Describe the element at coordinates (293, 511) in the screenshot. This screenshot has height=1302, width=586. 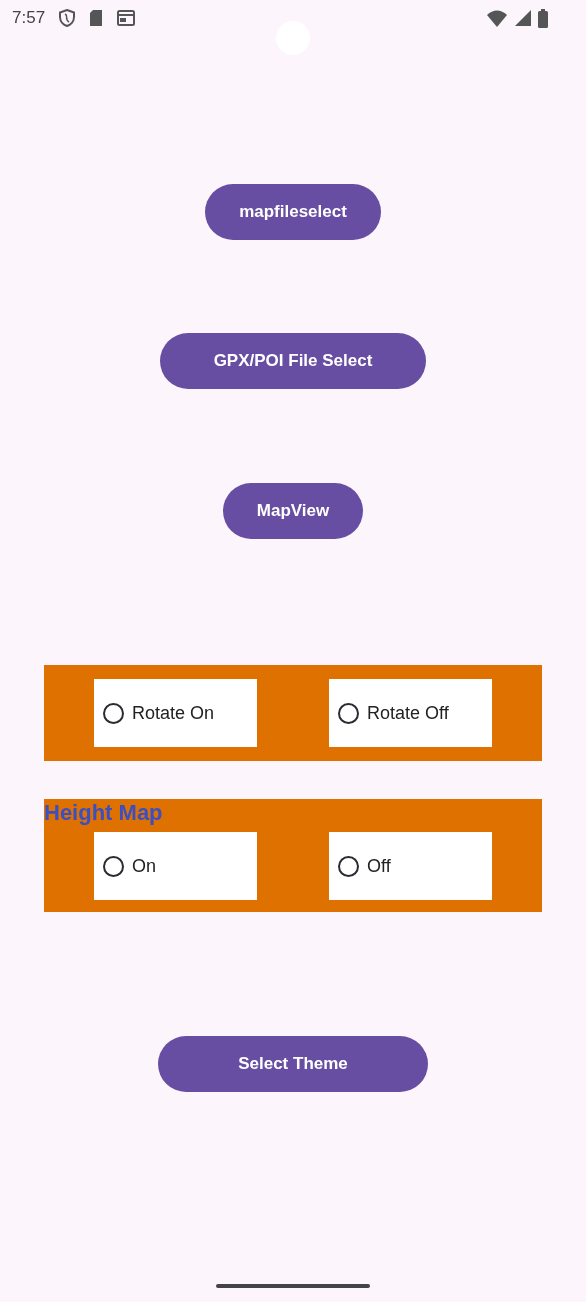
I see `action-button: MapView` at that location.